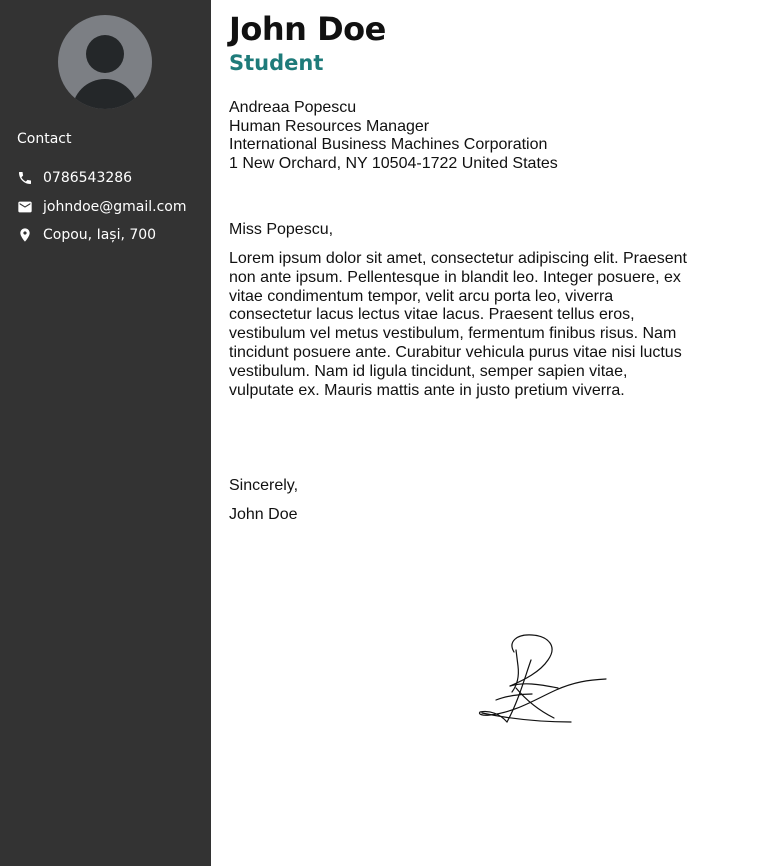  Describe the element at coordinates (115, 207) in the screenshot. I see `email-address: johndoe@gmail.com` at that location.